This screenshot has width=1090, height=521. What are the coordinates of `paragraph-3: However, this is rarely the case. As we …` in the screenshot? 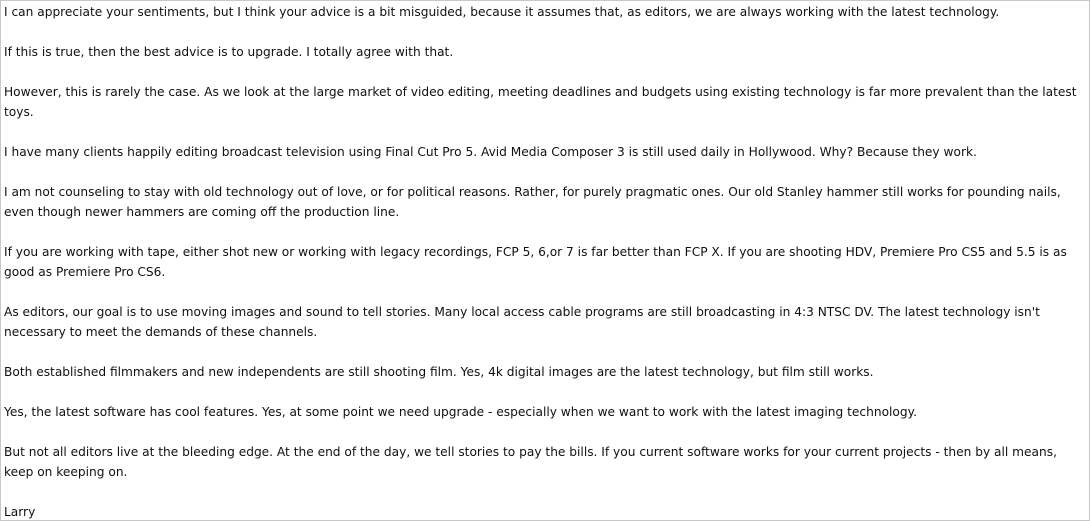 It's located at (540, 102).